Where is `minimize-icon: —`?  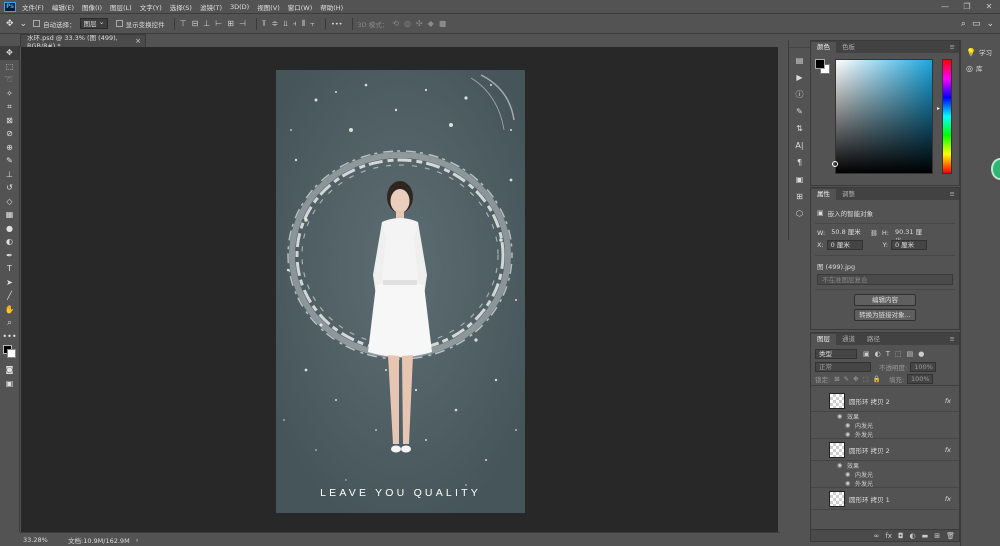
minimize-icon: — is located at coordinates (945, 6).